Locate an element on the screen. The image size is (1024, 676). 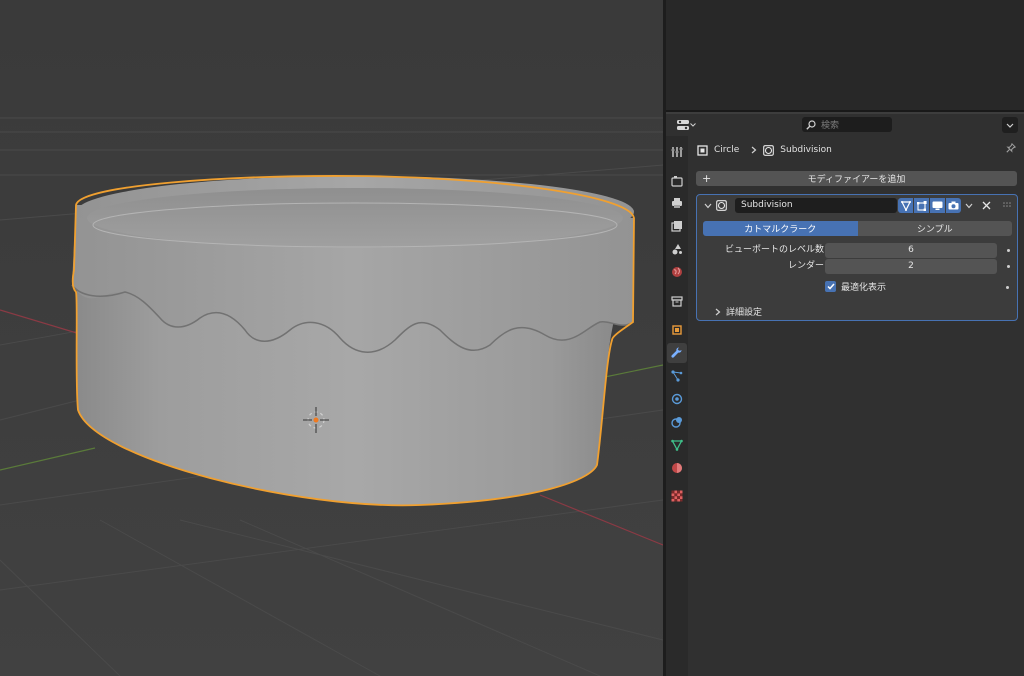
output-icon is located at coordinates (677, 203).